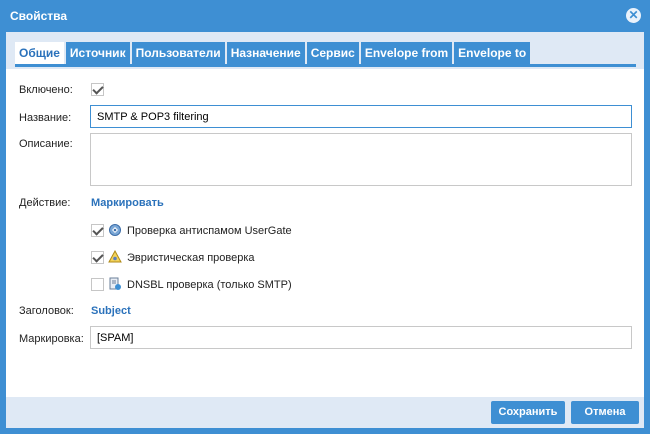 Image resolution: width=650 pixels, height=434 pixels. What do you see at coordinates (51, 339) in the screenshot?
I see `marking-label: Маркировка:` at bounding box center [51, 339].